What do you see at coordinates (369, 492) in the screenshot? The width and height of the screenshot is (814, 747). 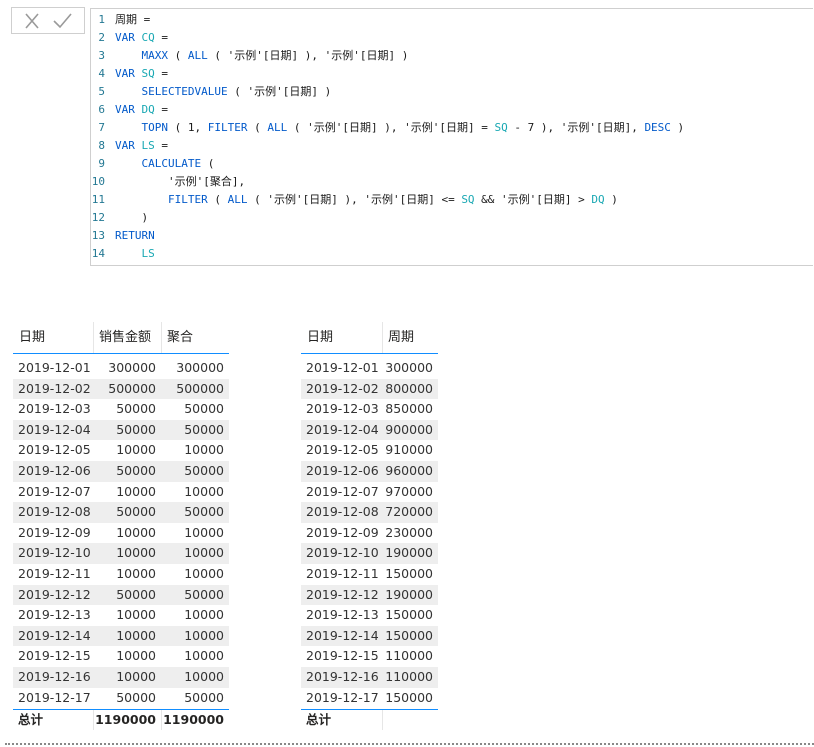 I see `table-row: 2019-12-07 970000` at bounding box center [369, 492].